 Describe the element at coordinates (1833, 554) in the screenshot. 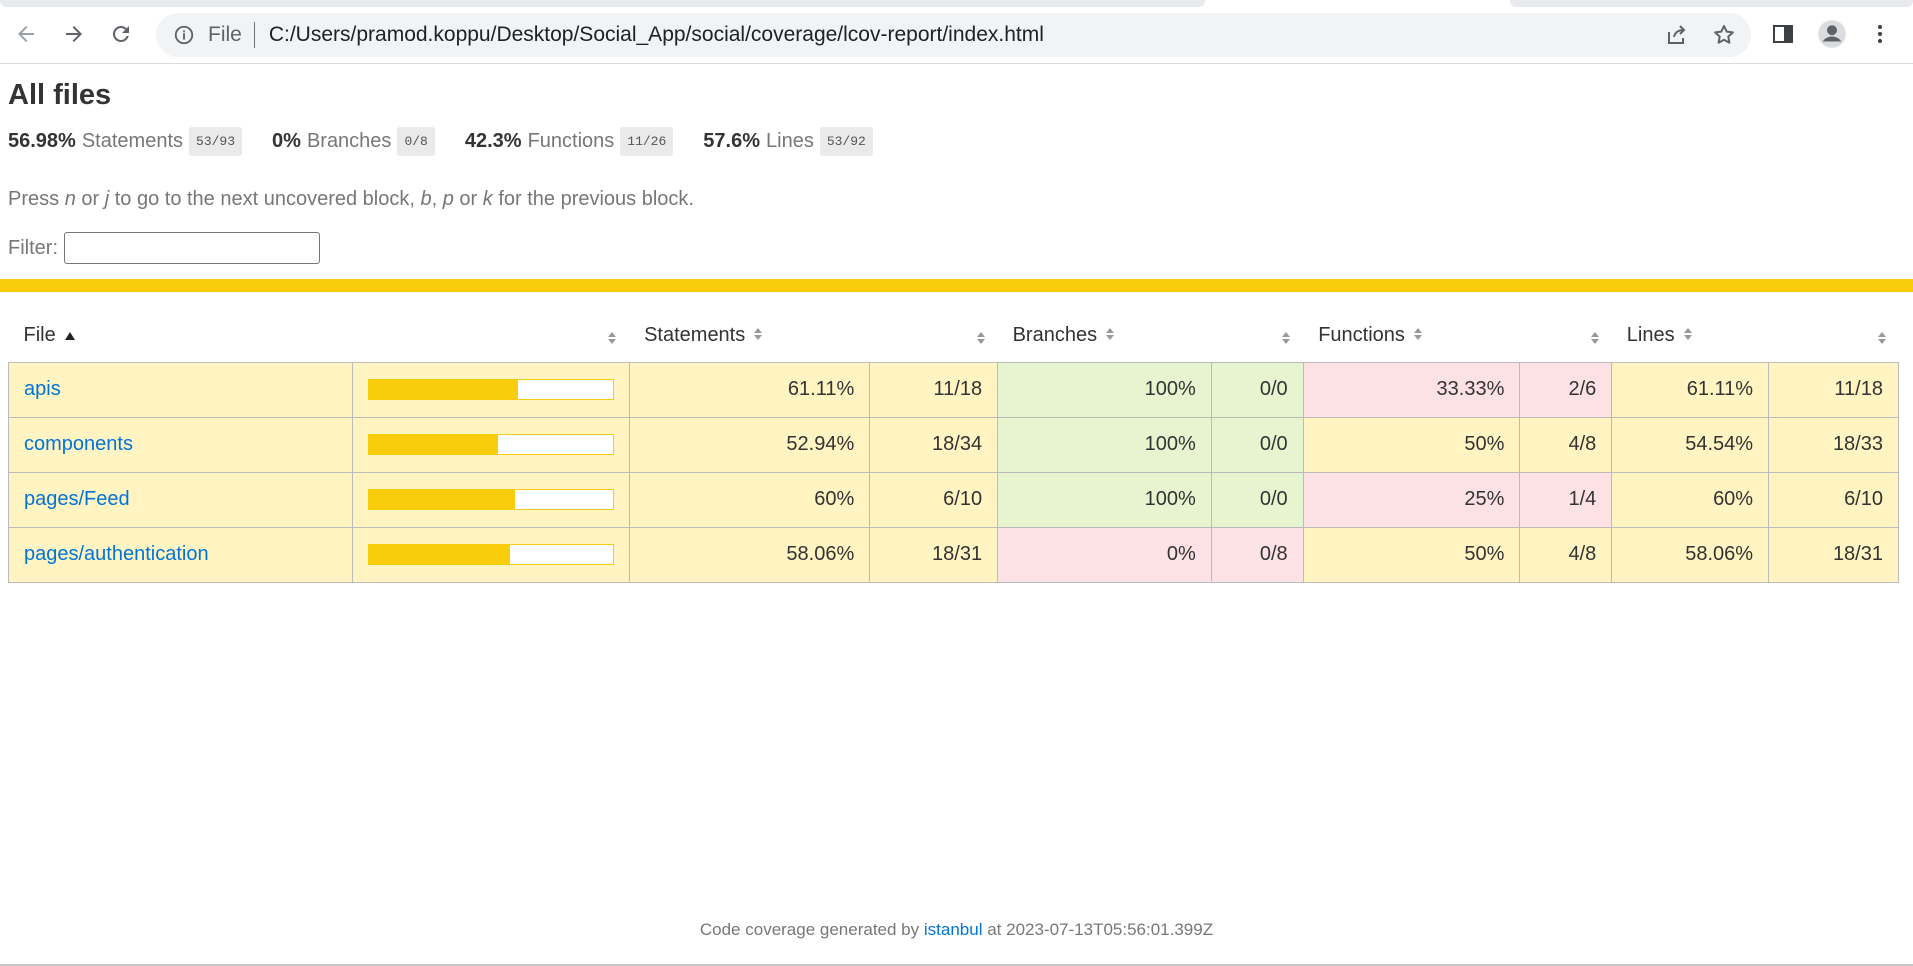

I see `lines-fraction-cell: 18/31` at that location.